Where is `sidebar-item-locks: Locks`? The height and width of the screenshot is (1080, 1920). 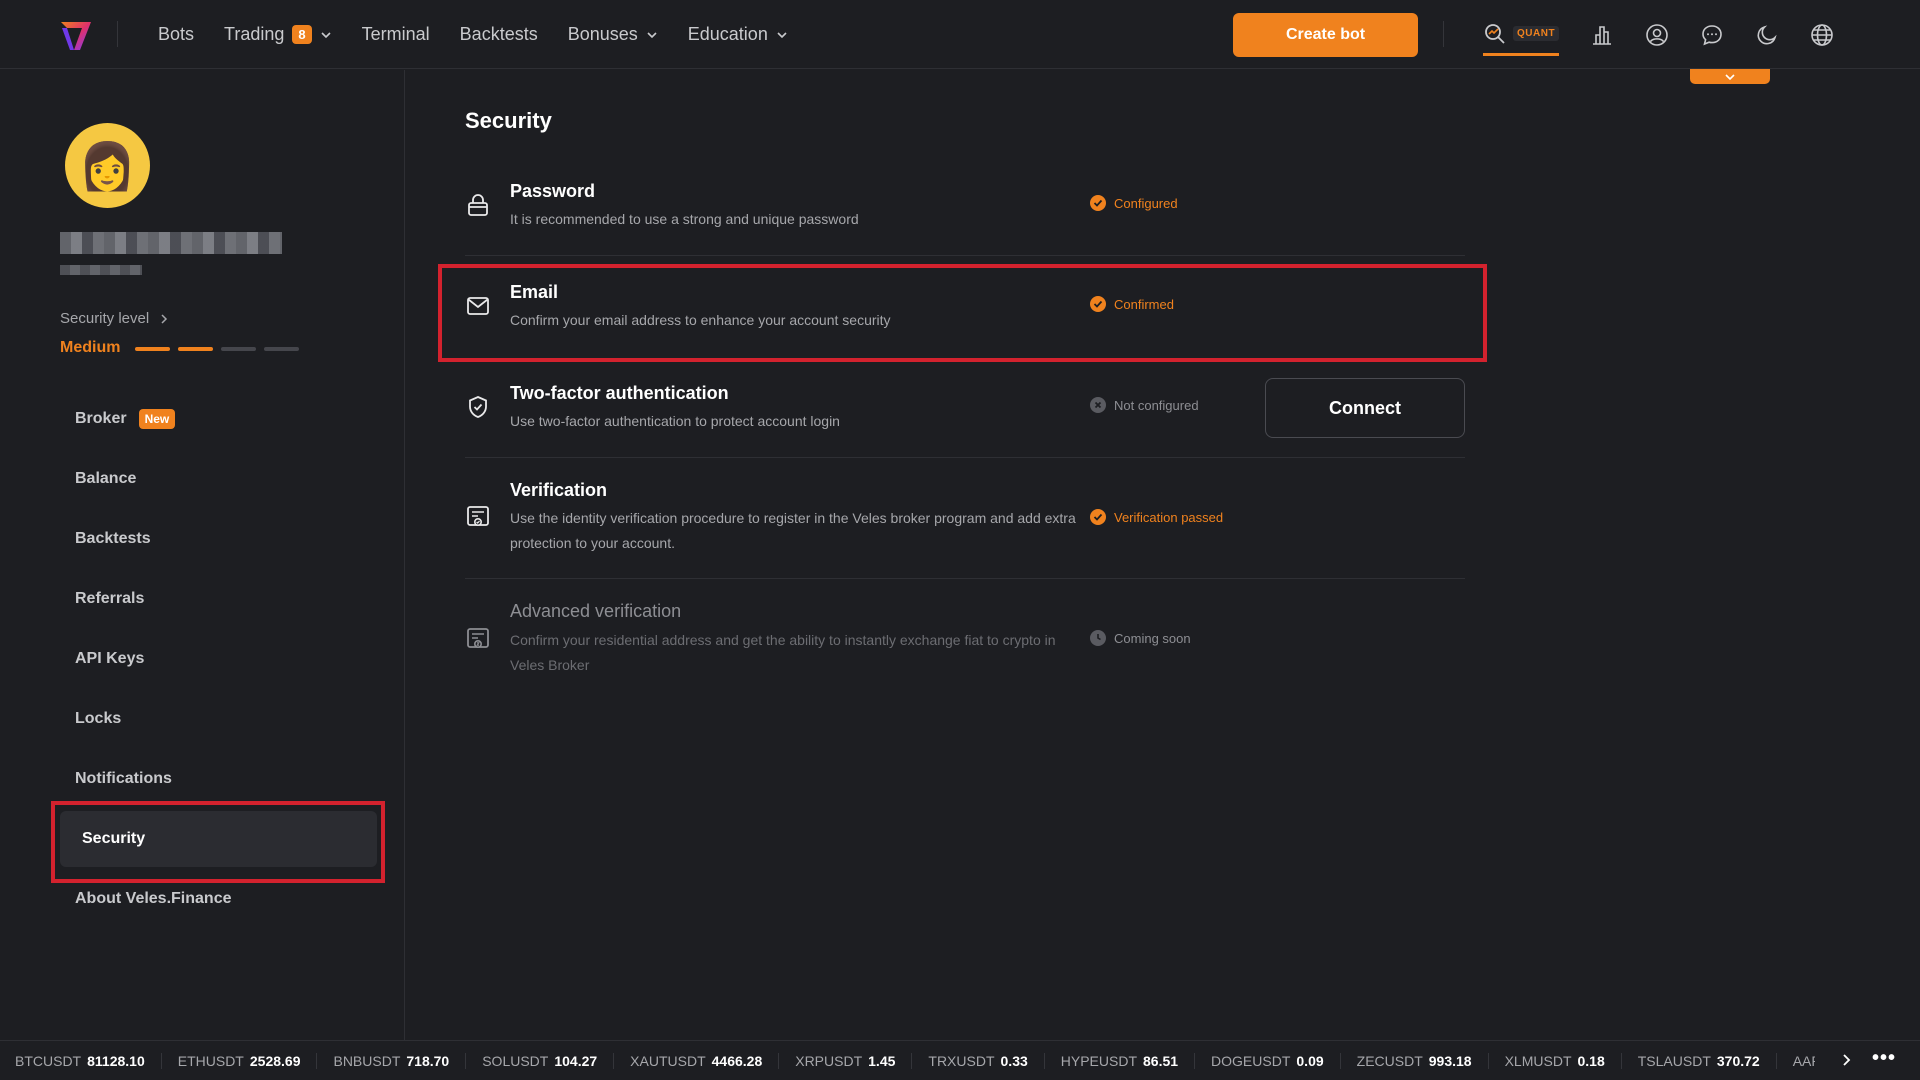 sidebar-item-locks: Locks is located at coordinates (215, 719).